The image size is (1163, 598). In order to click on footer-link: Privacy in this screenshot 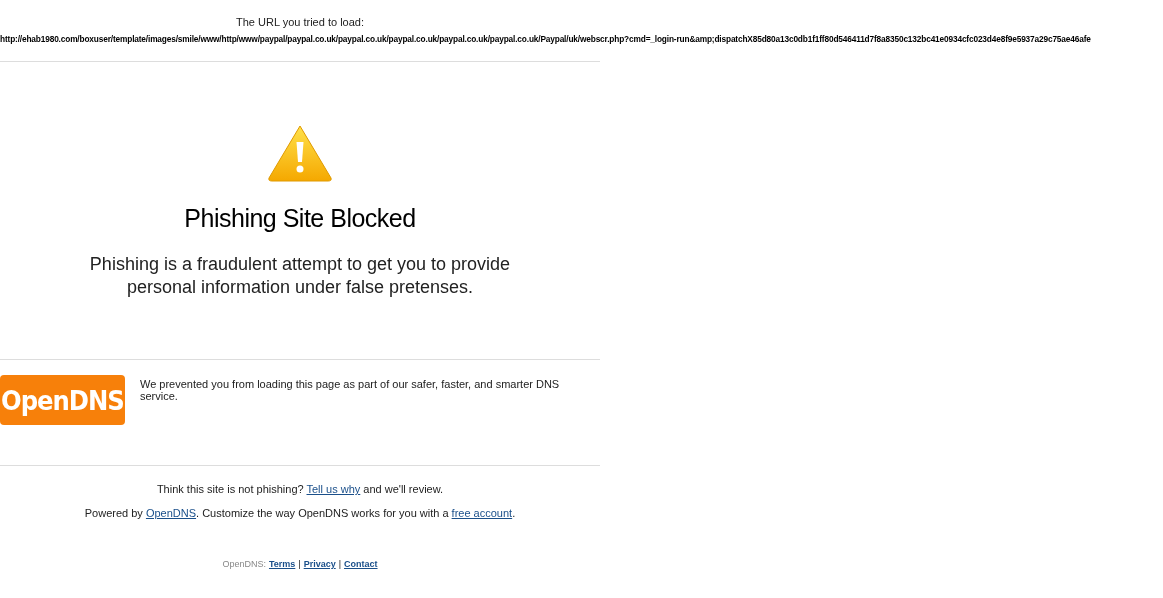, I will do `click(319, 564)`.